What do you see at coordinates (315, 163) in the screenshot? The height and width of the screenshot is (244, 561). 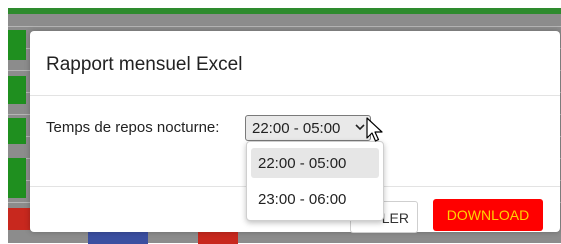 I see `dropdown-option: 22:00 - 05:00` at bounding box center [315, 163].